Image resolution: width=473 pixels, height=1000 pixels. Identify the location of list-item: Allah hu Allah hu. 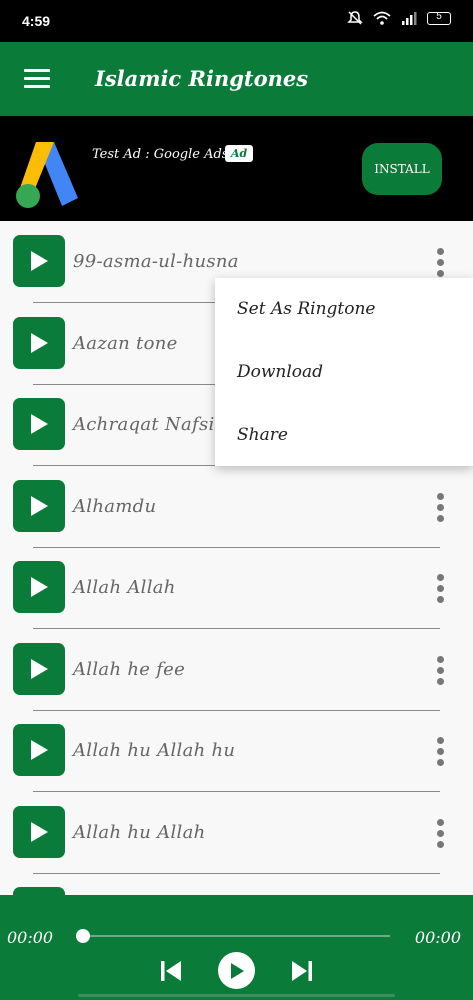
(236, 751).